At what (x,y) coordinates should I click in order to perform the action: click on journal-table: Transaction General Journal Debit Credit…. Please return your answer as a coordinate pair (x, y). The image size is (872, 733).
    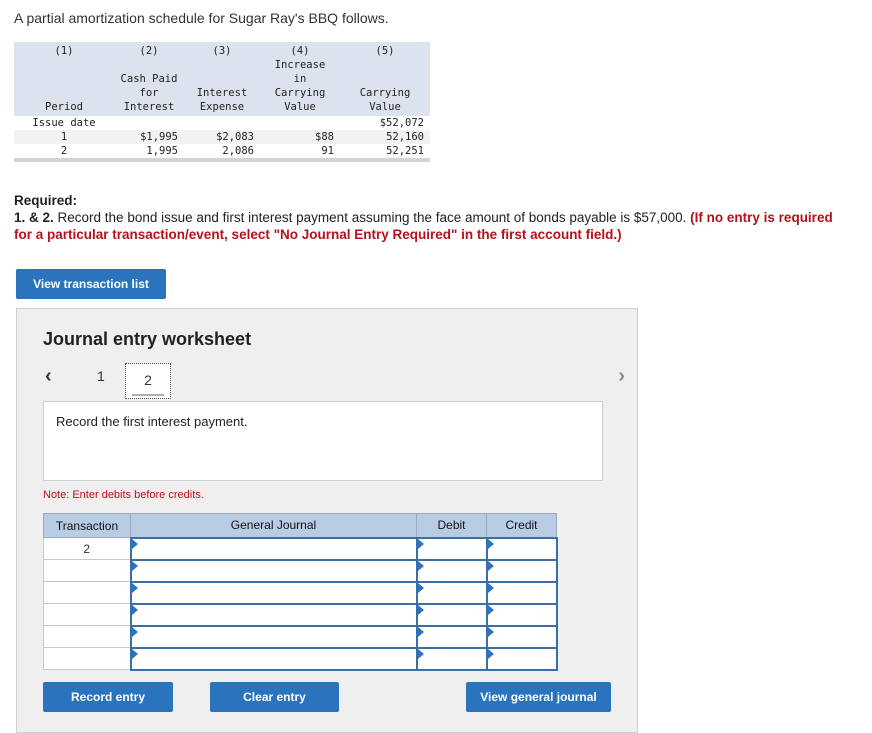
    Looking at the image, I should click on (300, 592).